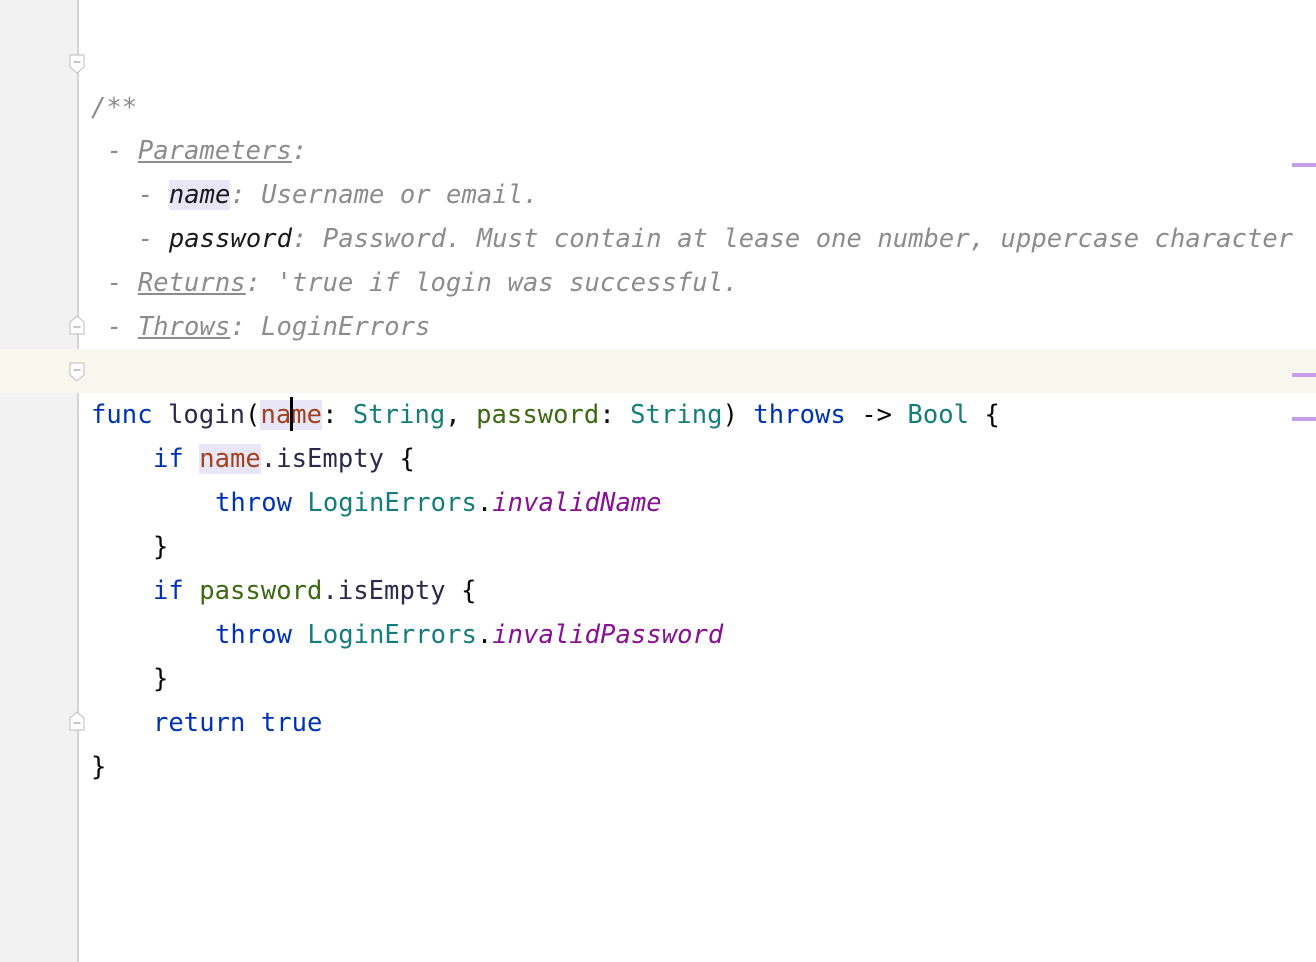  What do you see at coordinates (697, 697) in the screenshot?
I see `code-line-15: return true` at bounding box center [697, 697].